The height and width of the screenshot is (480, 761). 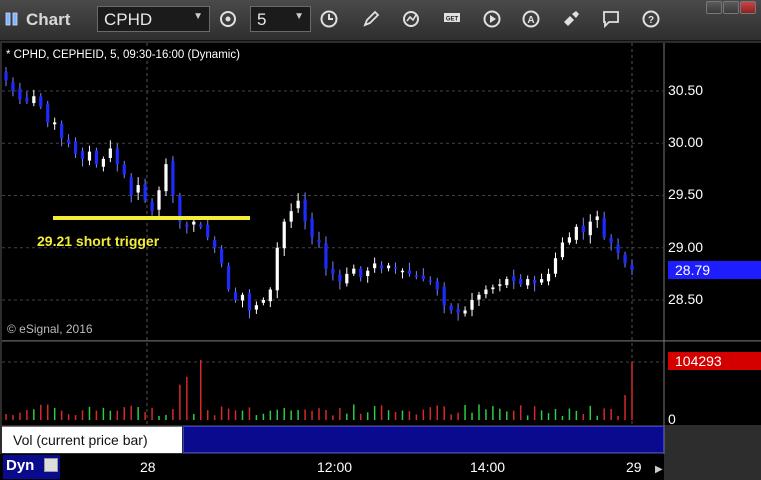 What do you see at coordinates (80, 440) in the screenshot?
I see `indicator-label-text: Vol (current price bar)` at bounding box center [80, 440].